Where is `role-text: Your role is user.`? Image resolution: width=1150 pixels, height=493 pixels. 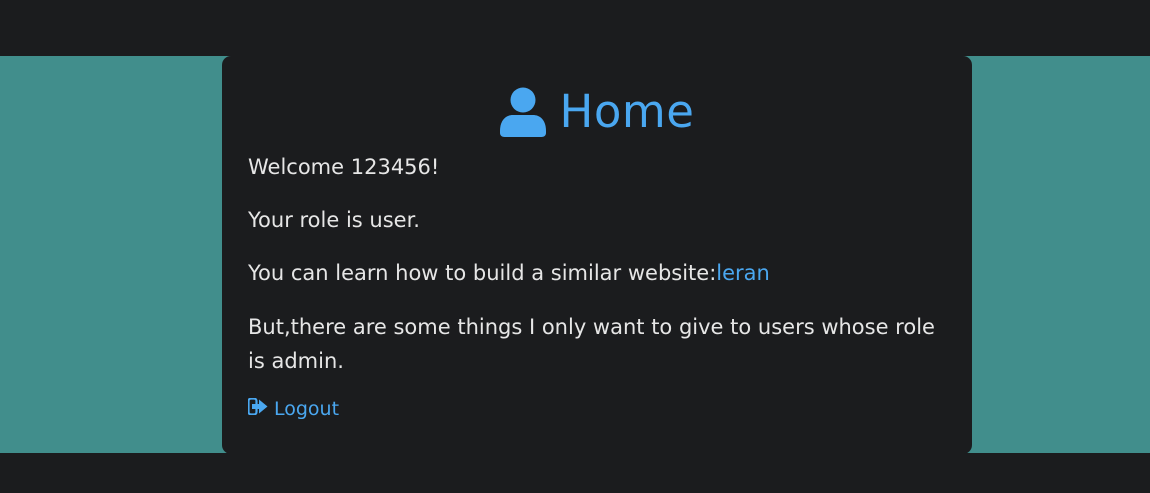 role-text: Your role is user. is located at coordinates (334, 220).